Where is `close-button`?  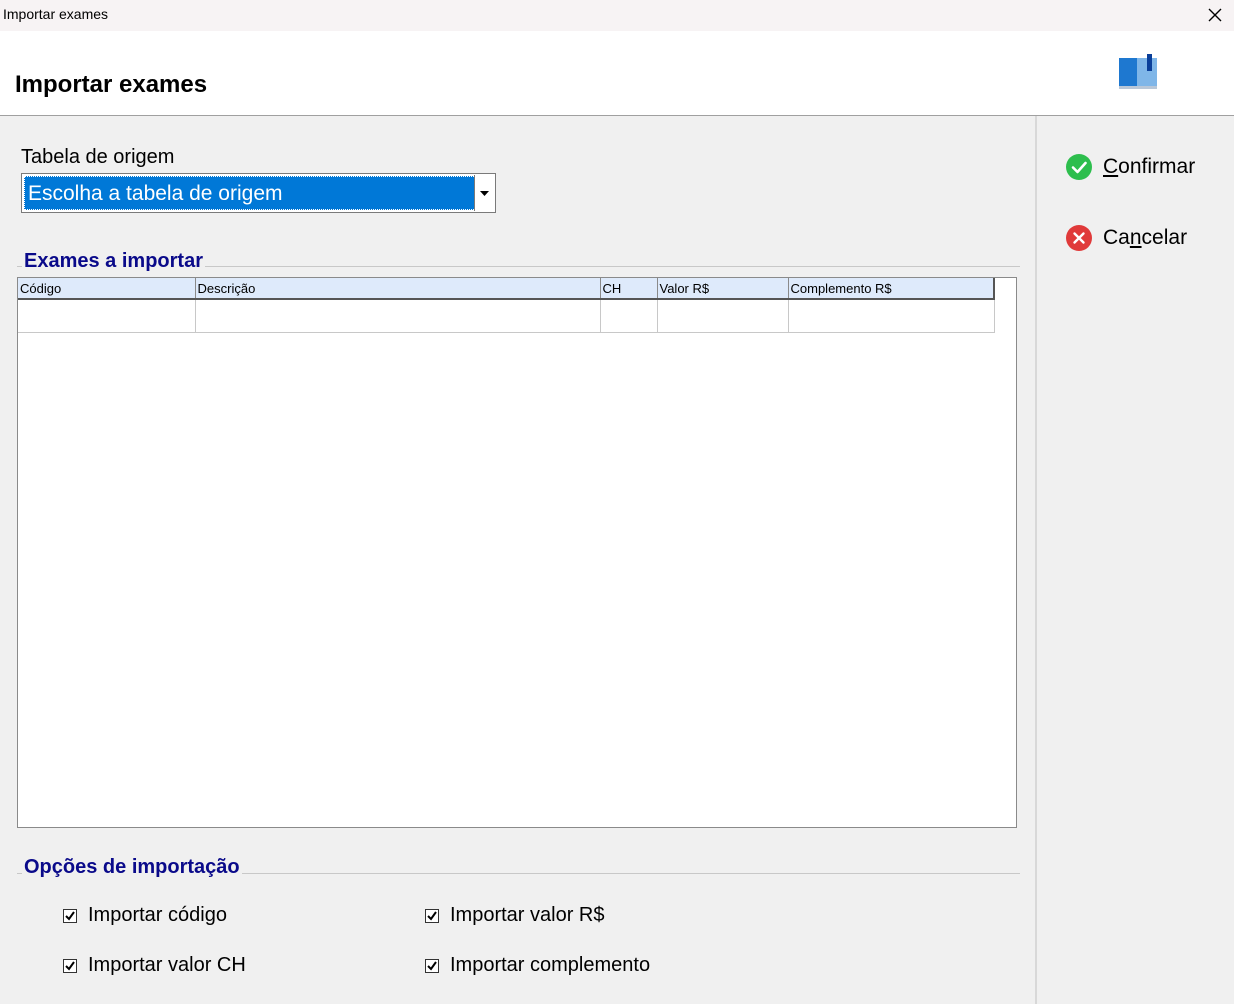
close-button is located at coordinates (1215, 15).